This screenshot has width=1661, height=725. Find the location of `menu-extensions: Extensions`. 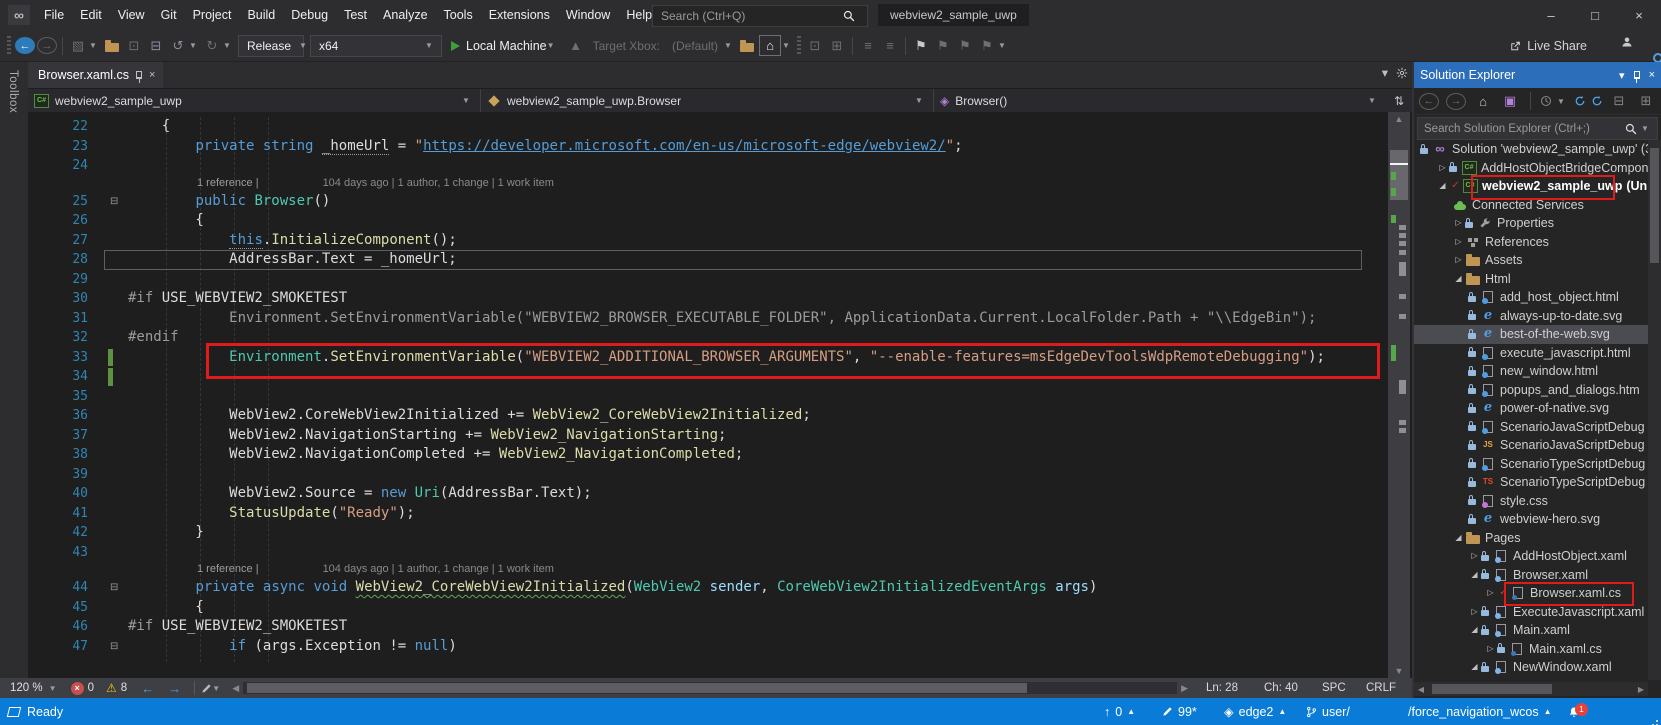

menu-extensions: Extensions is located at coordinates (519, 15).